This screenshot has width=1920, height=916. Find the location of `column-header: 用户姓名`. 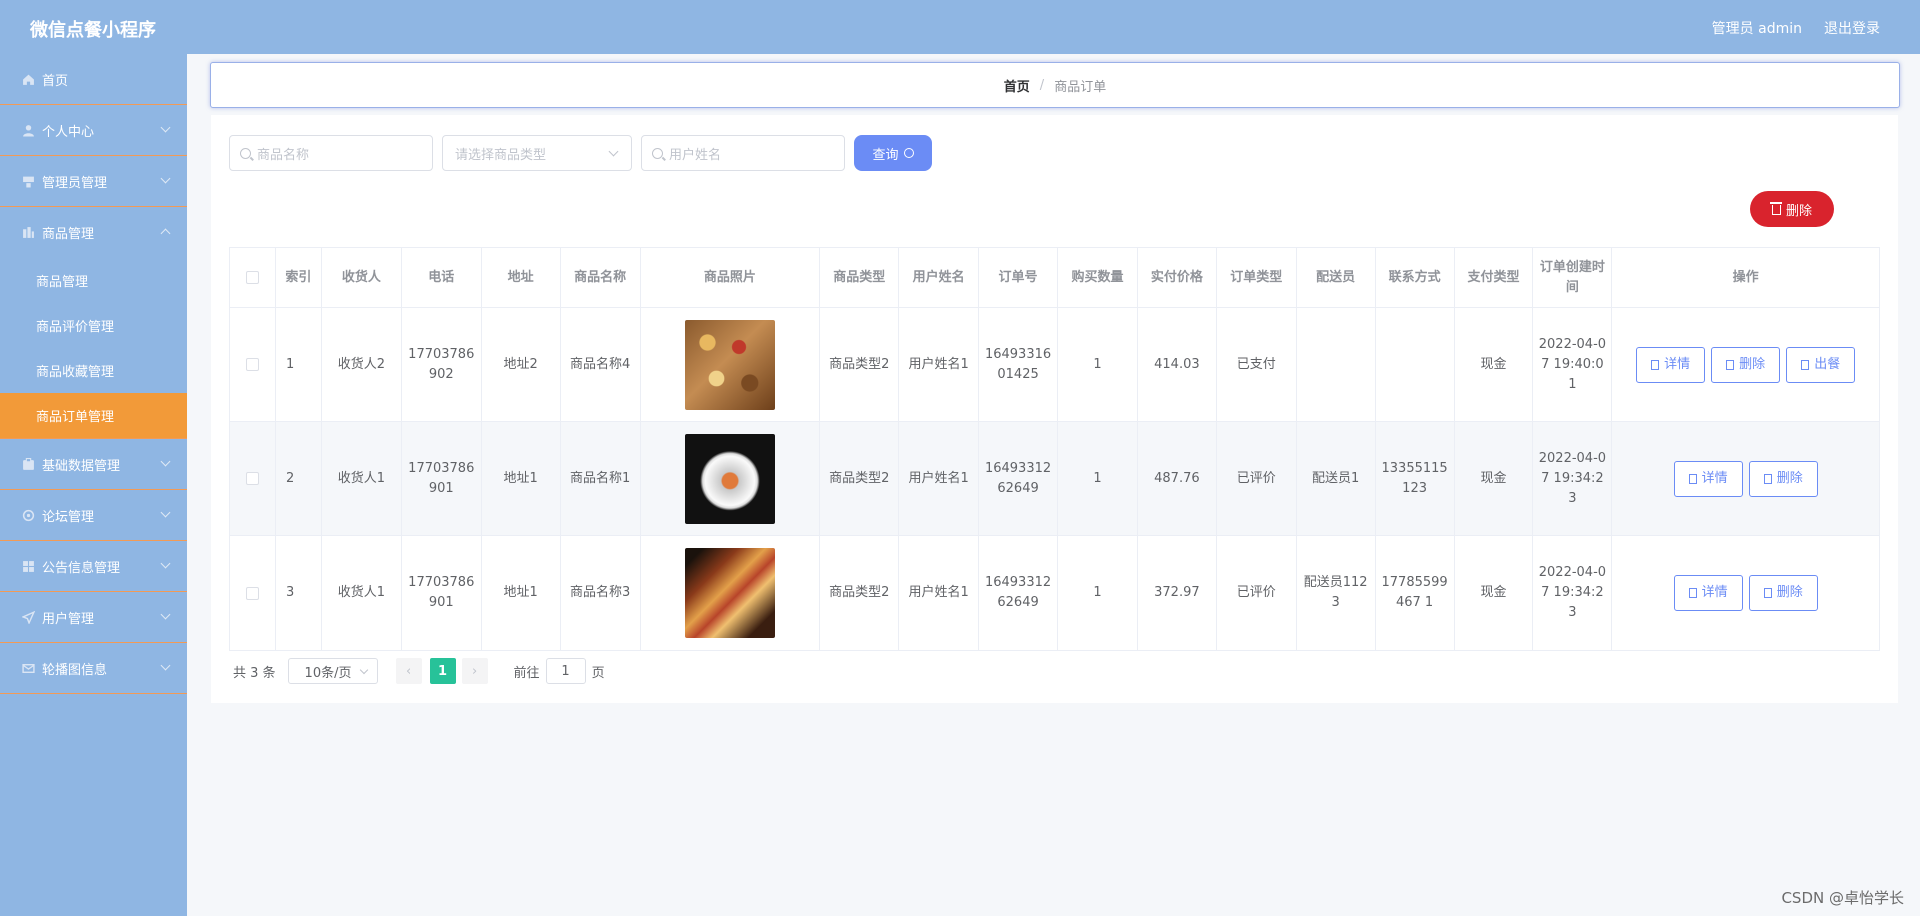

column-header: 用户姓名 is located at coordinates (939, 277).